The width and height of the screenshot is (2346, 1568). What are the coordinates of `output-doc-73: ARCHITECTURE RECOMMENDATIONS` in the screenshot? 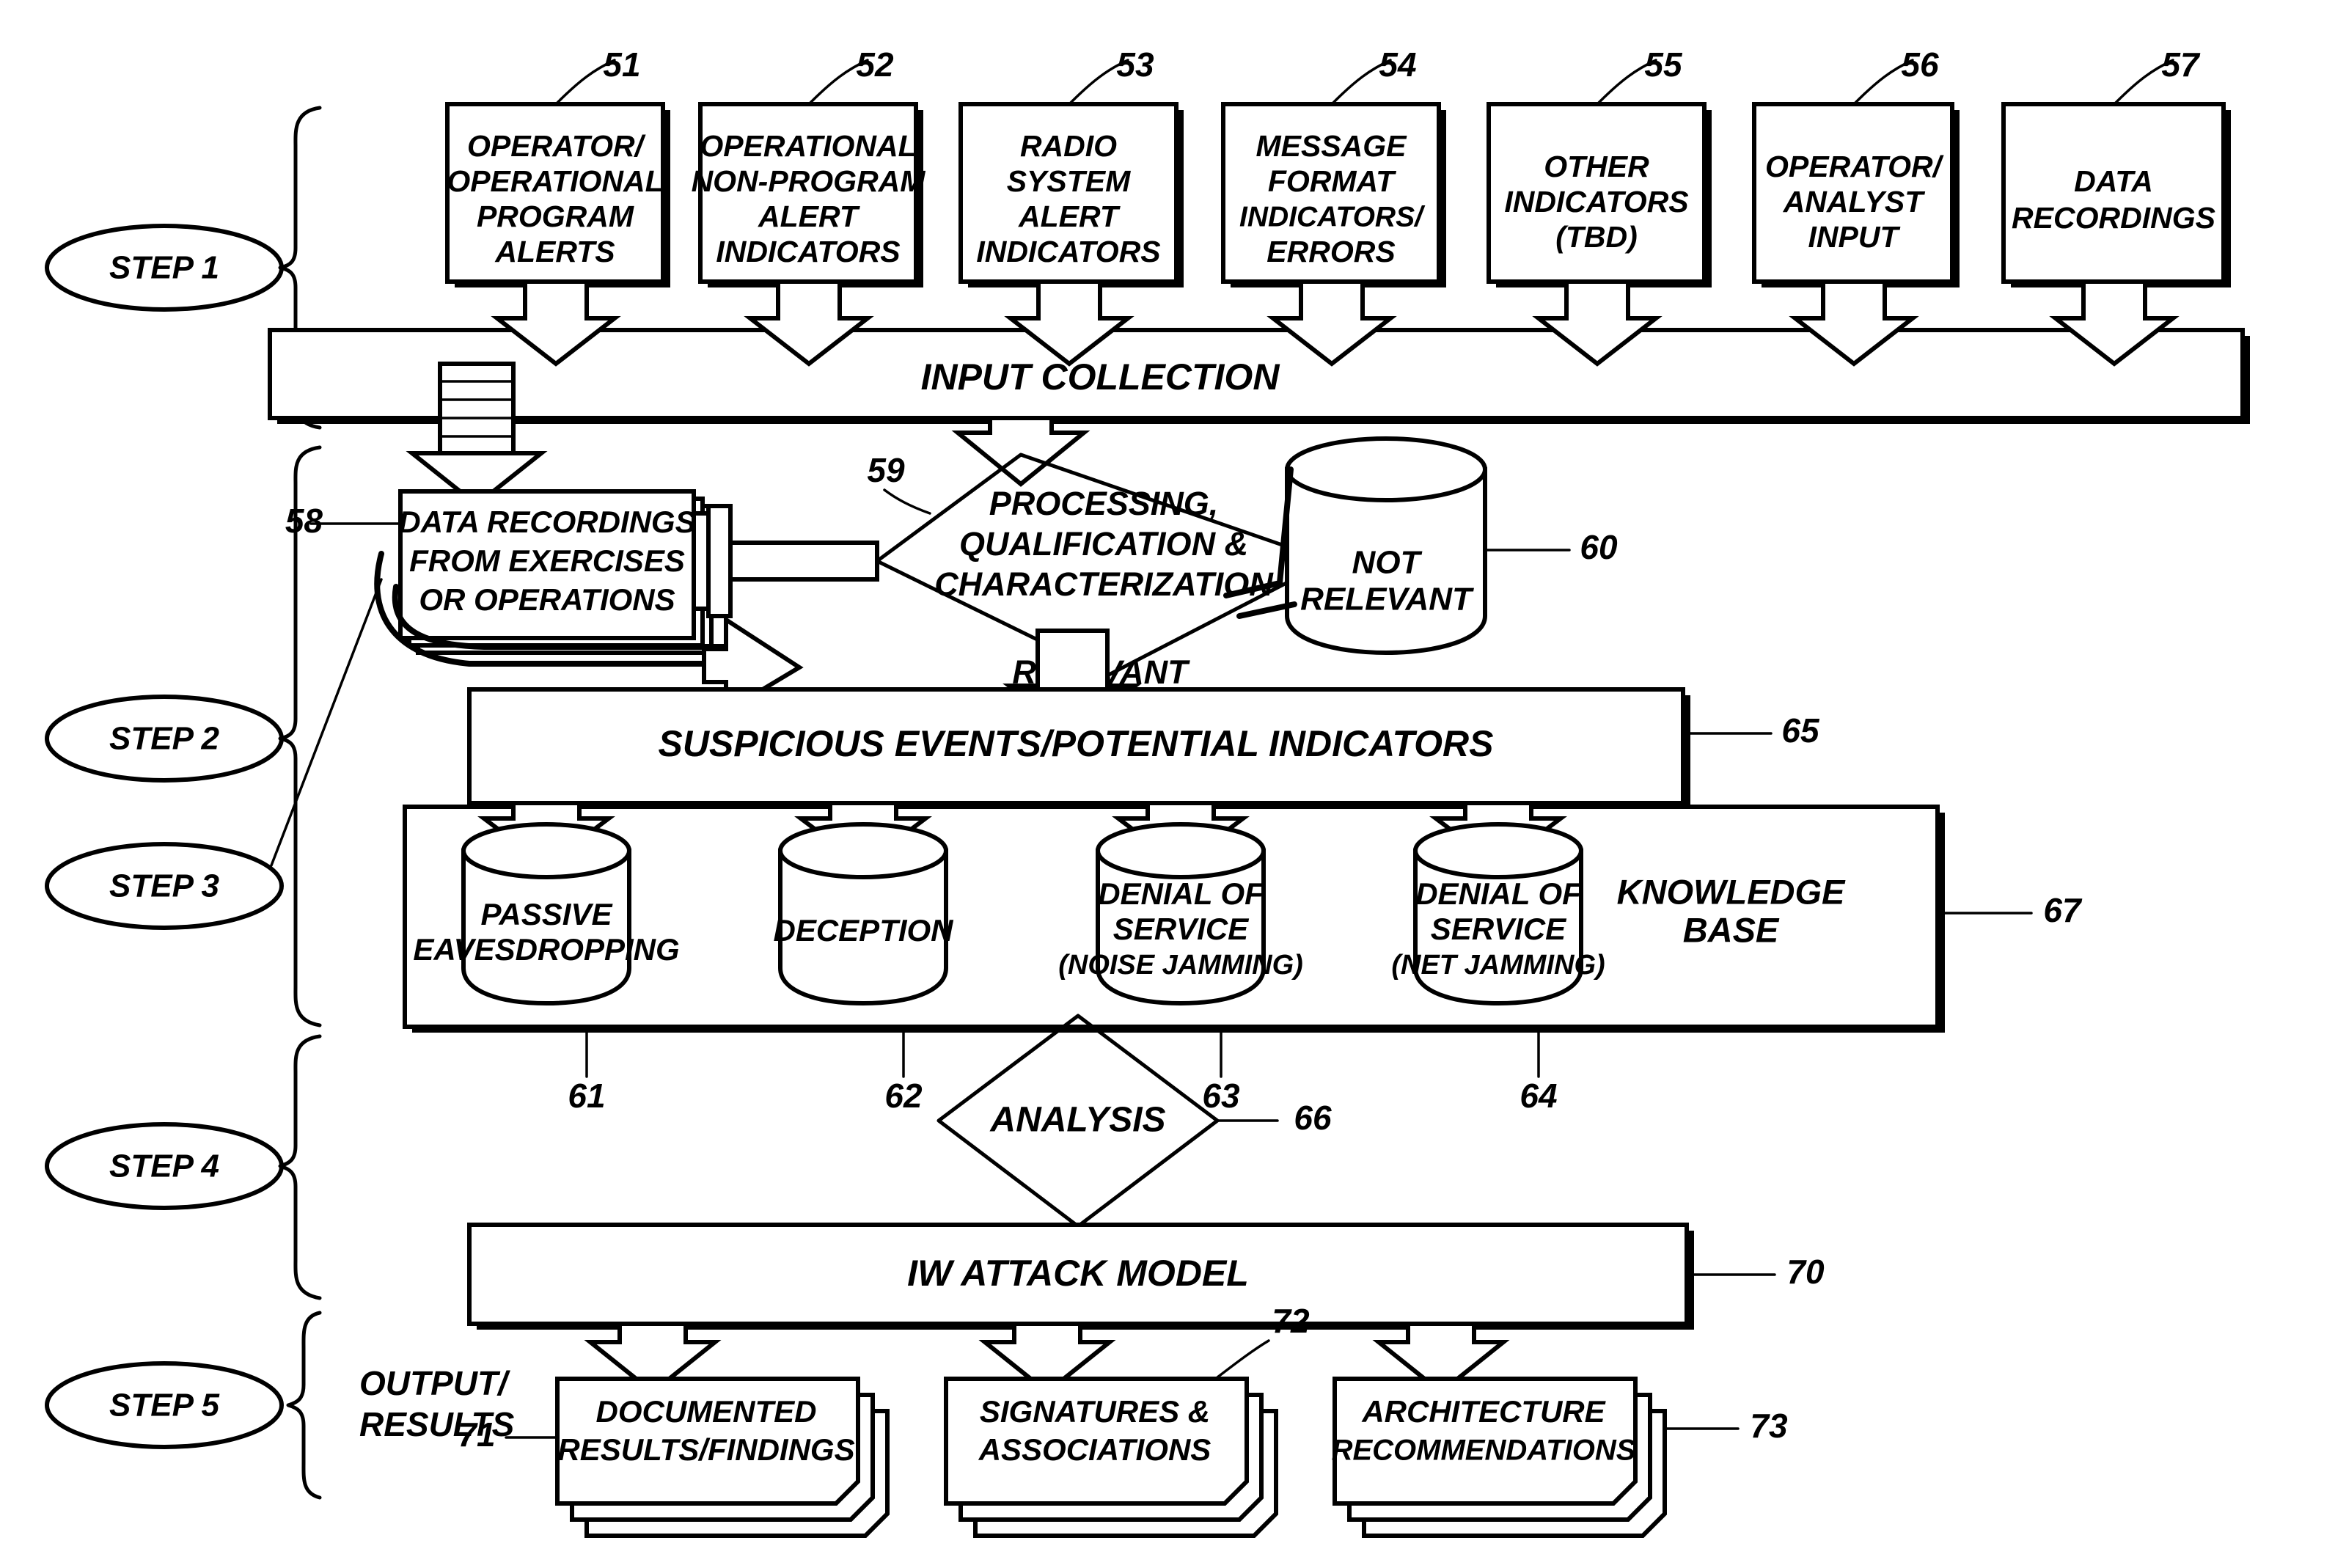 It's located at (1499, 1457).